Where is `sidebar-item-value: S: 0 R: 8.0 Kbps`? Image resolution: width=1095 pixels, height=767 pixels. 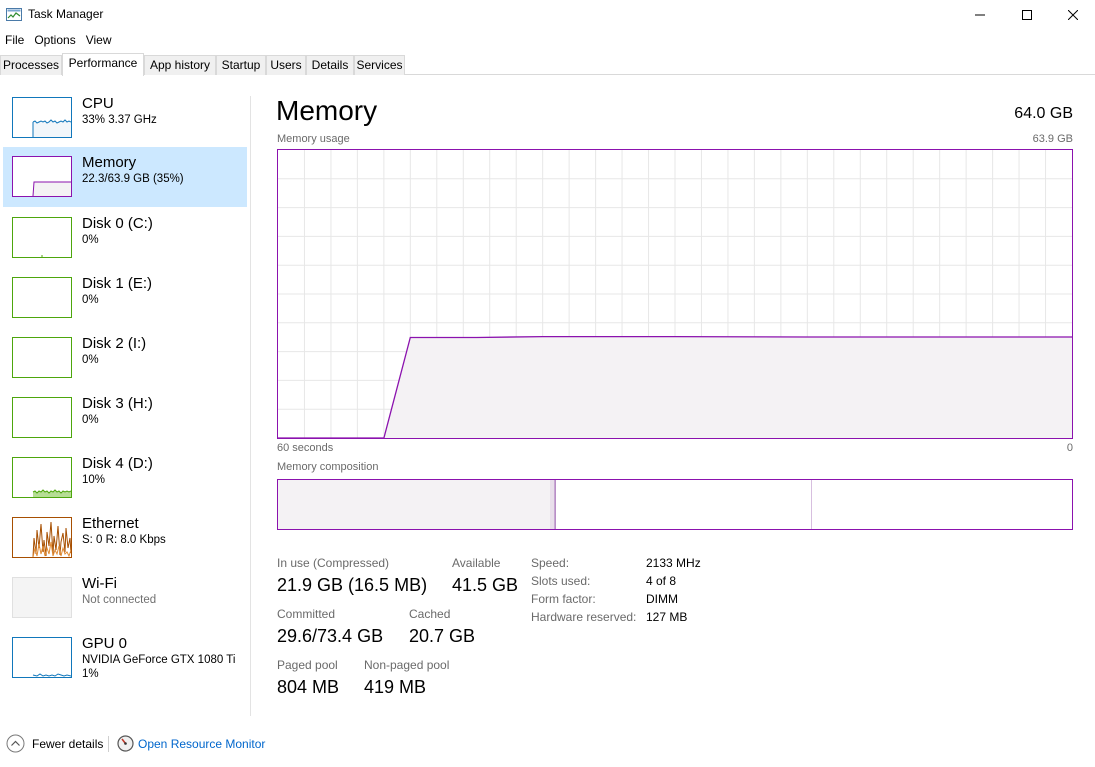 sidebar-item-value: S: 0 R: 8.0 Kbps is located at coordinates (124, 540).